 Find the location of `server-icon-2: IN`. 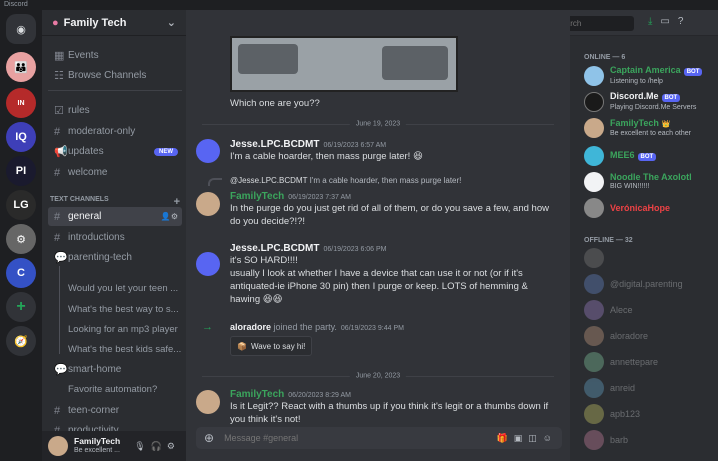

server-icon-2: IN is located at coordinates (21, 103).